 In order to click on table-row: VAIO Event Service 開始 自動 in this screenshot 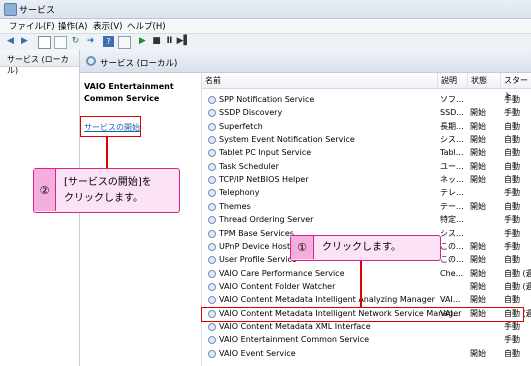, I will do `click(366, 354)`.